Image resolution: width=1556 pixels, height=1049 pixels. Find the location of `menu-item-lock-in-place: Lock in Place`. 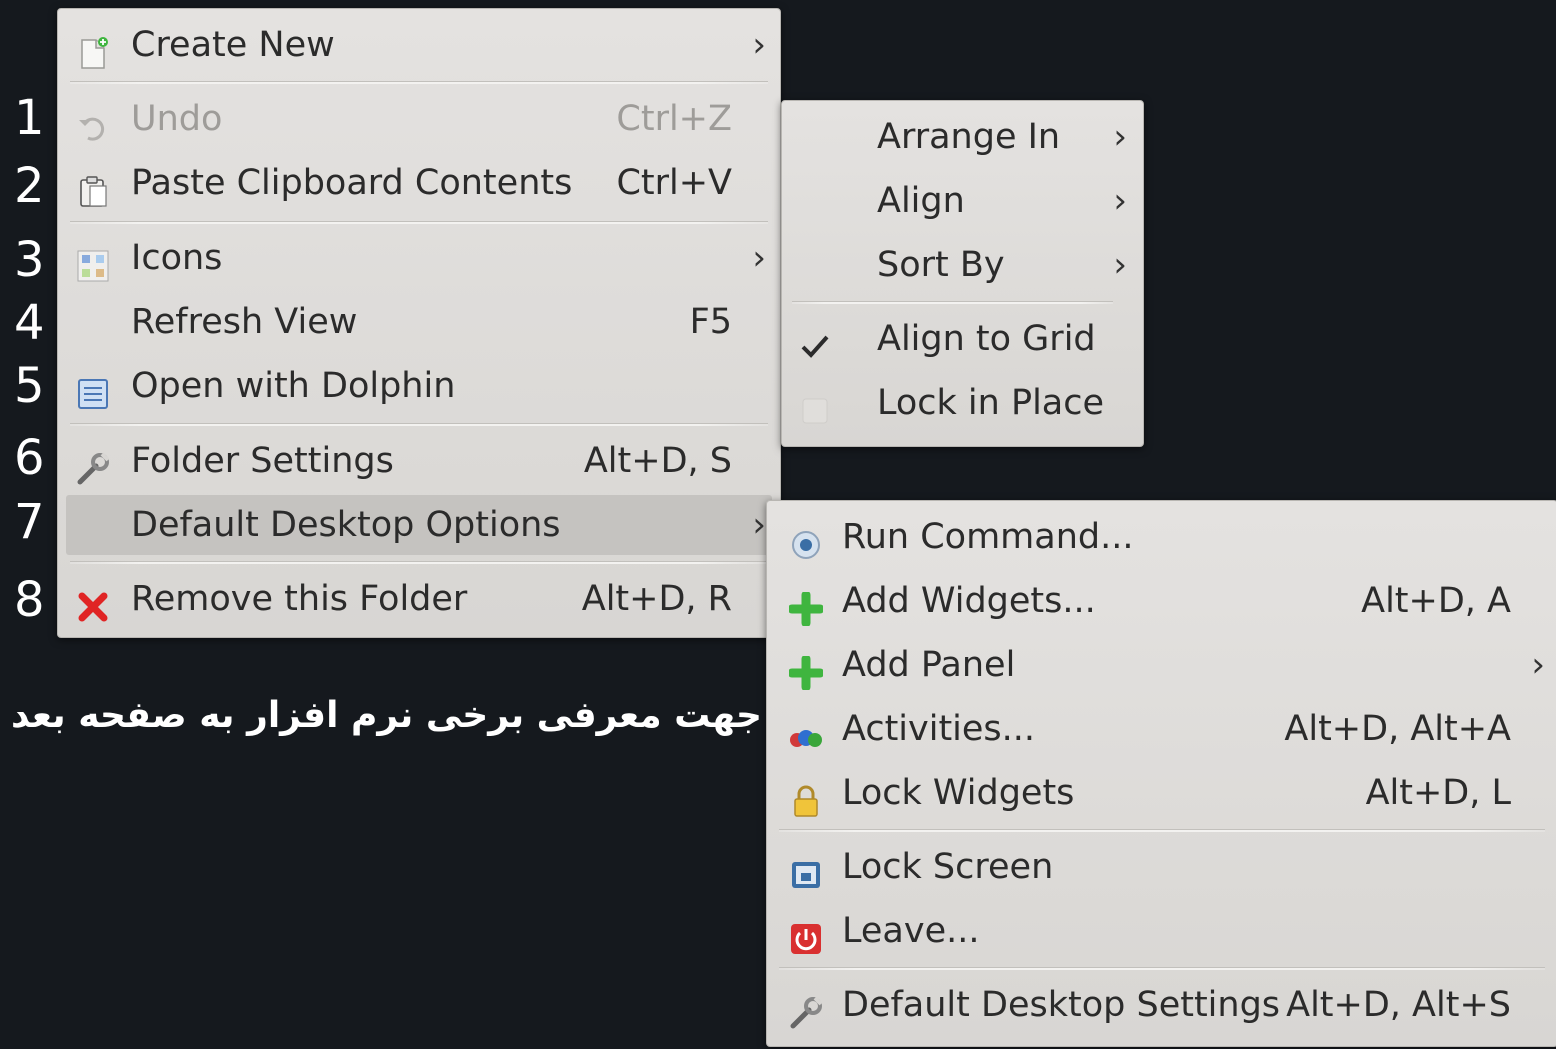

menu-item-lock-in-place: Lock in Place is located at coordinates (962, 403).